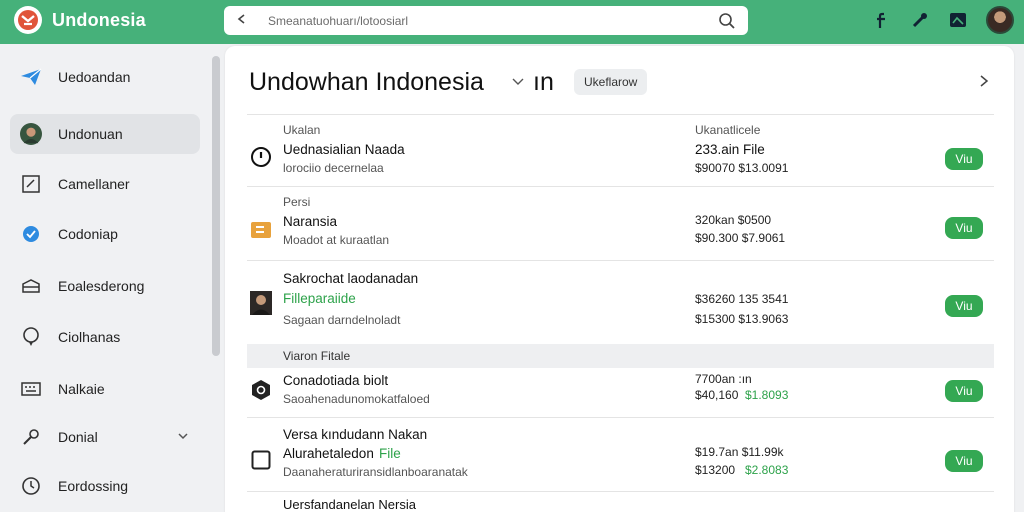  I want to click on sidebar-item-label: Uedoandan, so click(94, 77).